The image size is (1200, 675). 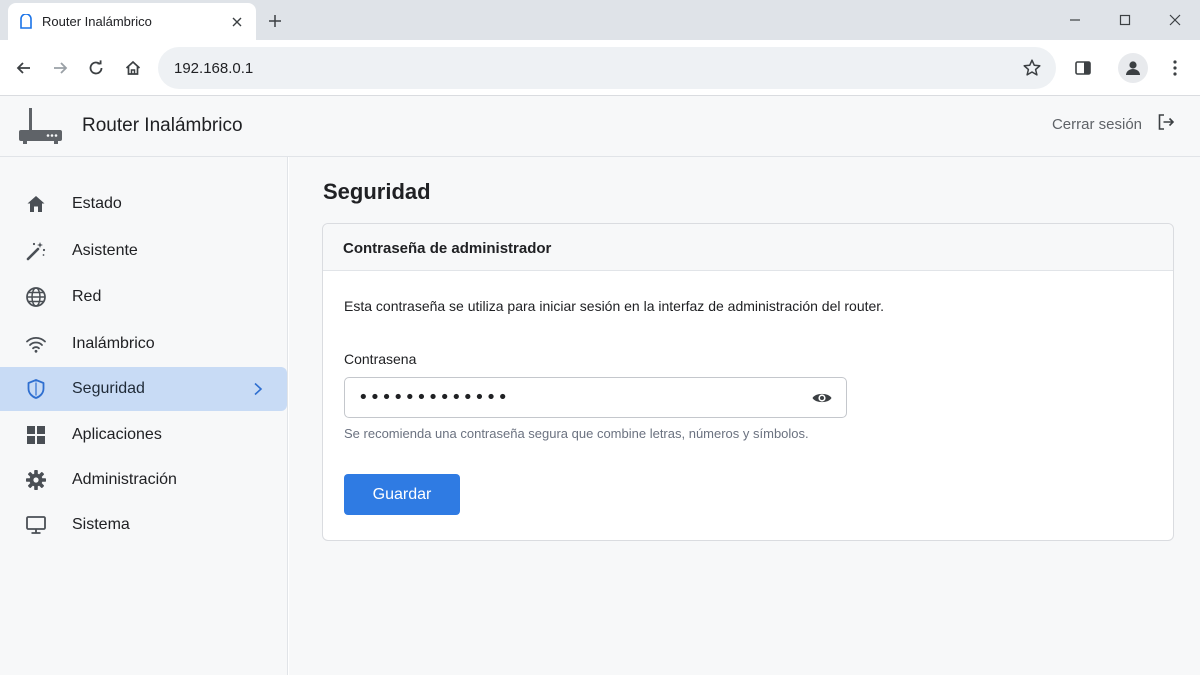 What do you see at coordinates (41, 126) in the screenshot?
I see `router-logo-icon` at bounding box center [41, 126].